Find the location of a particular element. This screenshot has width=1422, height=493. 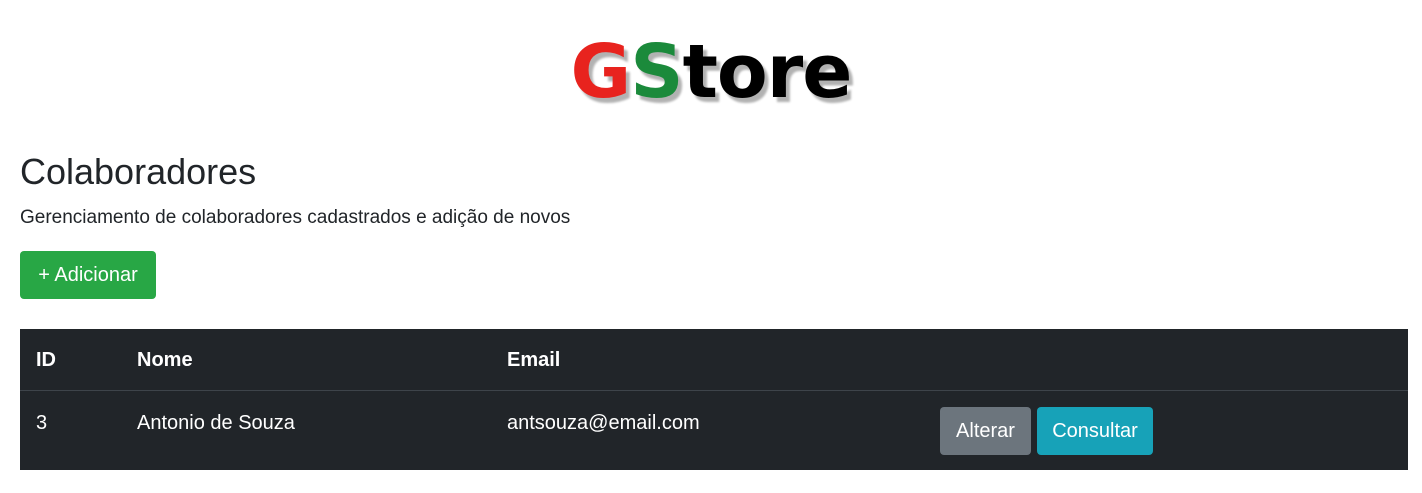

cell-email: antsouza@email.com is located at coordinates (603, 423).